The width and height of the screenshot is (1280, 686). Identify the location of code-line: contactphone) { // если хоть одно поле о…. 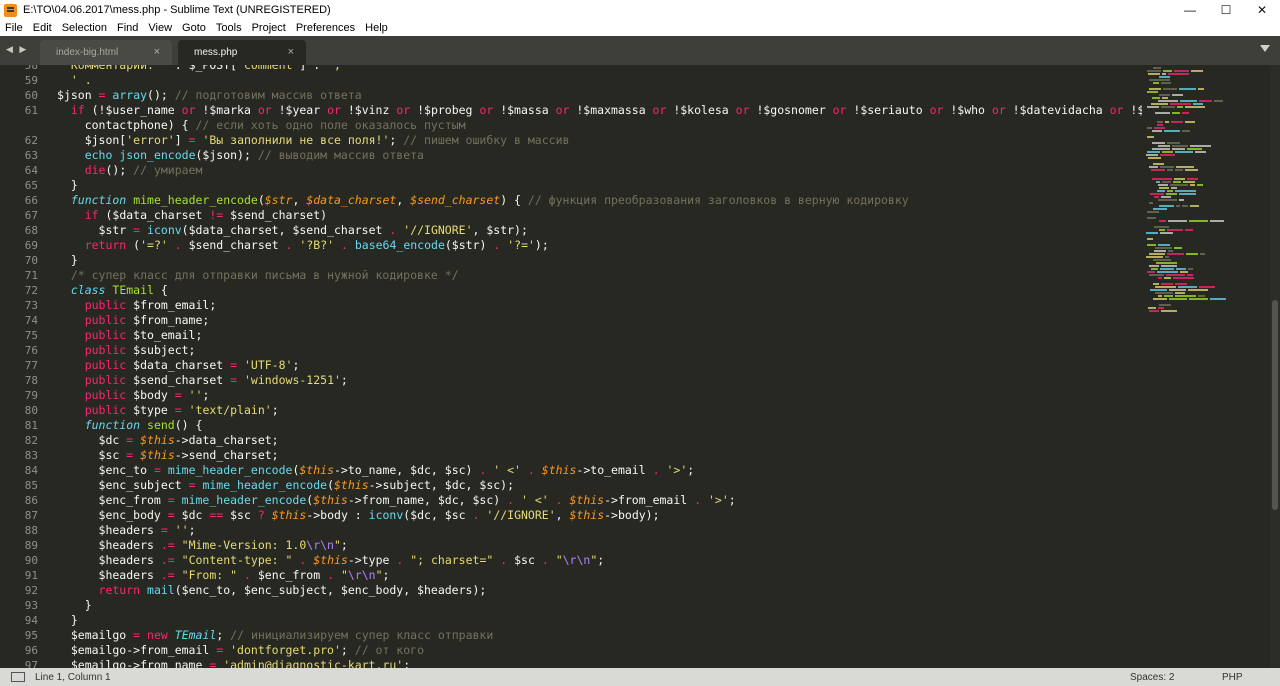
(599, 125).